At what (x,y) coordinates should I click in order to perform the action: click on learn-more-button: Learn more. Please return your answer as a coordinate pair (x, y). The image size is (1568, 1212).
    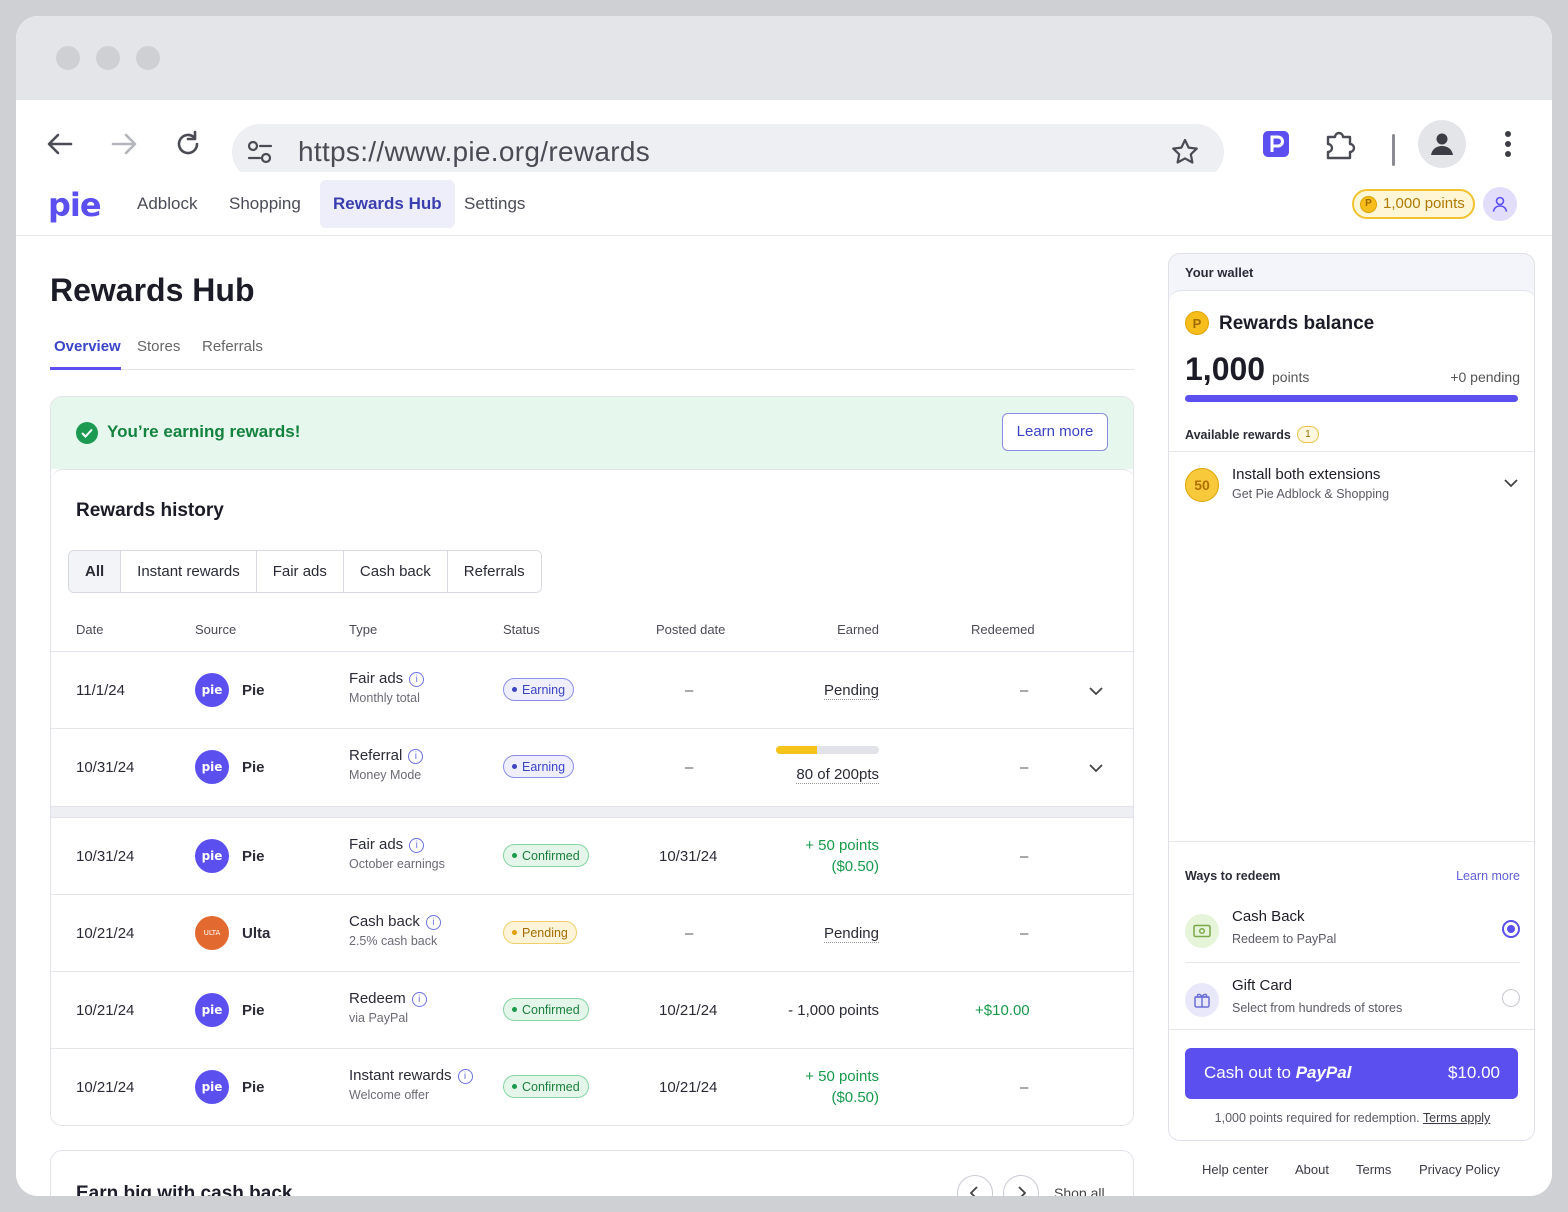
    Looking at the image, I should click on (1055, 432).